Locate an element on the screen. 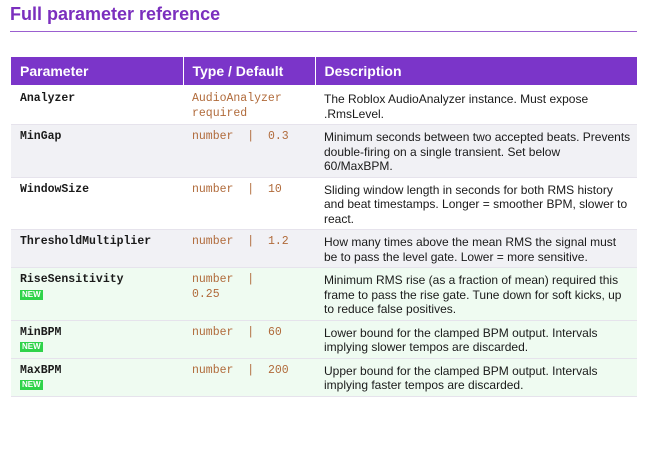  parameter-name: ThresholdMultiplier is located at coordinates (86, 241).